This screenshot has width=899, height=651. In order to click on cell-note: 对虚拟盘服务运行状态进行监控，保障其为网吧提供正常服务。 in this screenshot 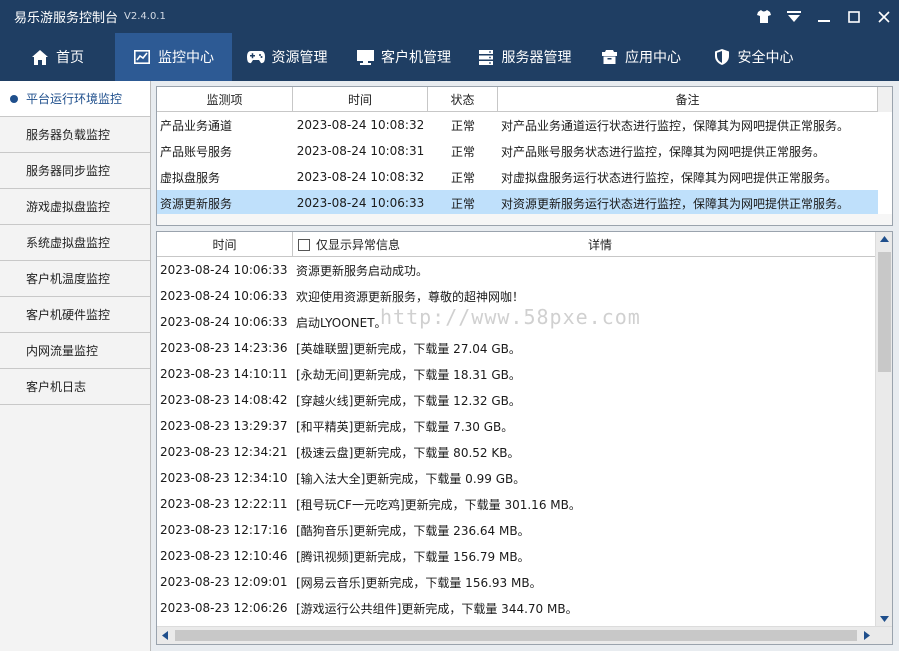, I will do `click(669, 177)`.